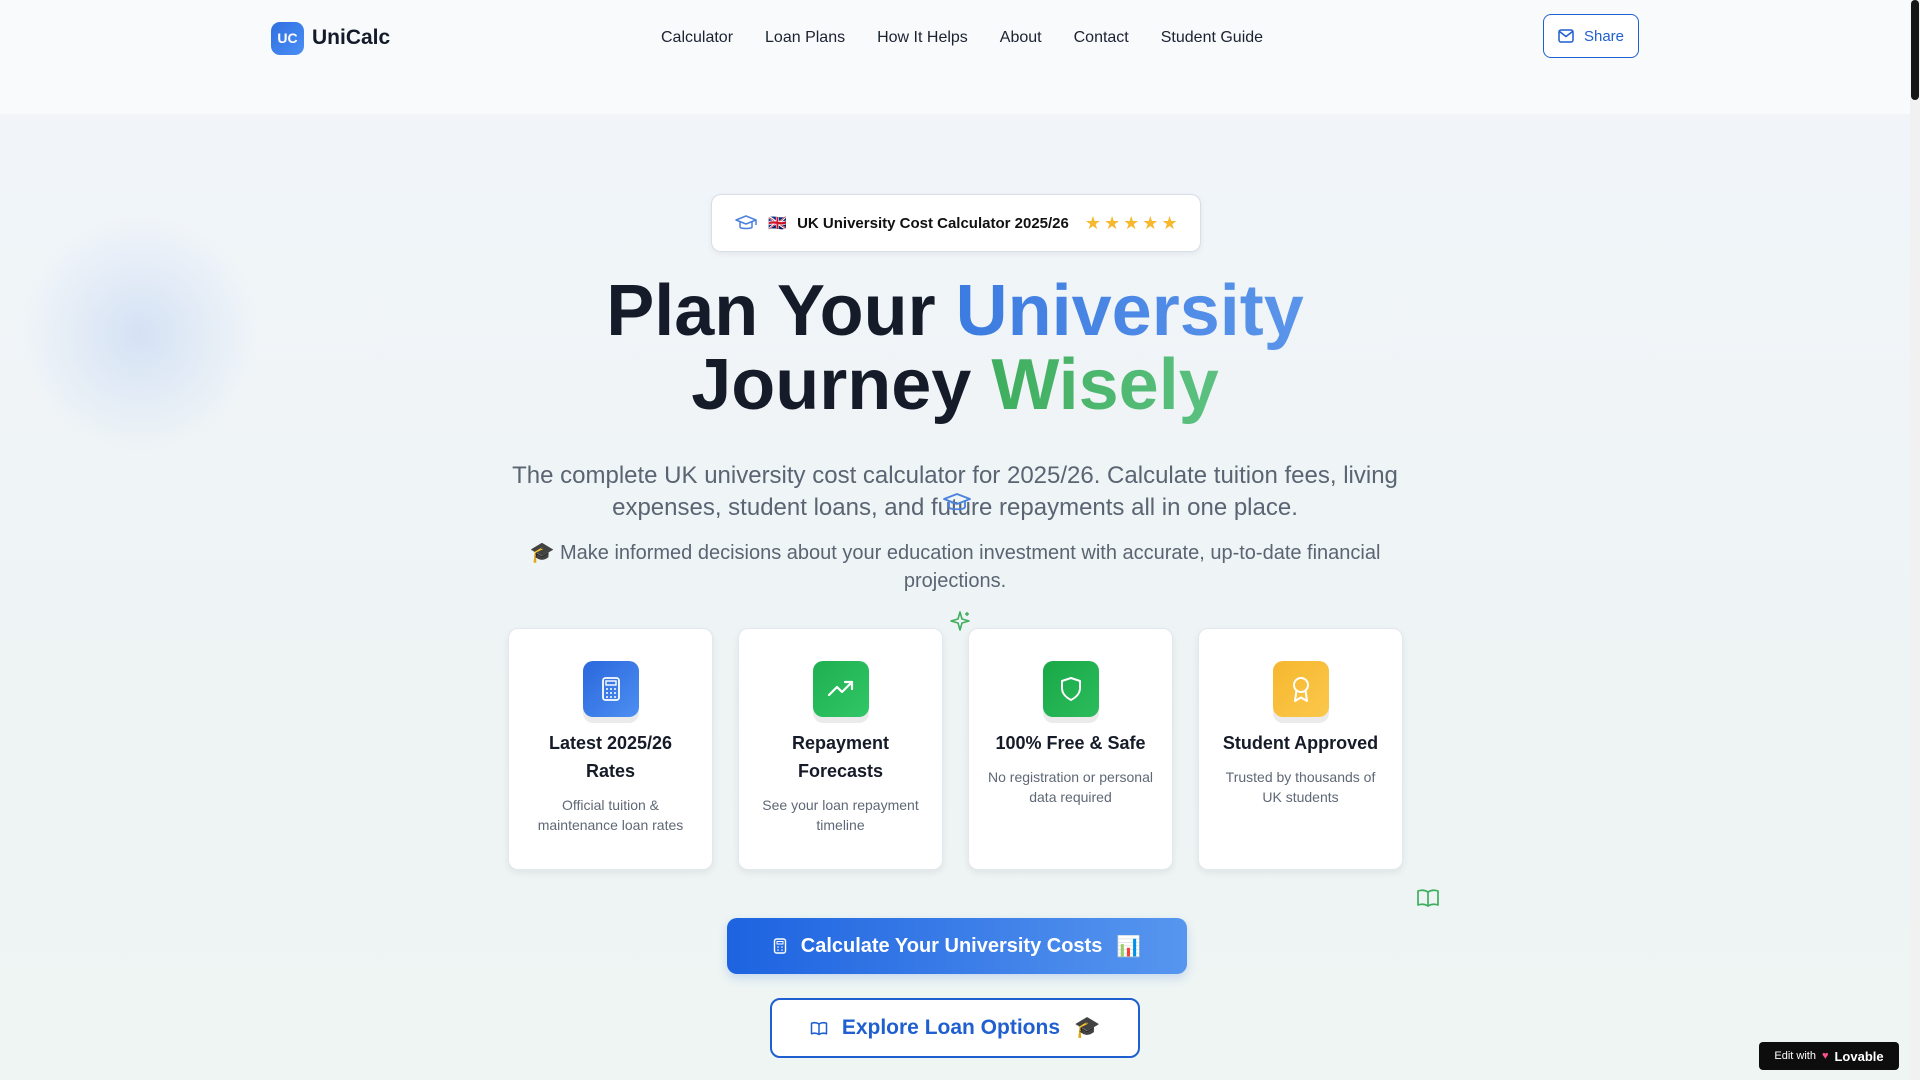 The image size is (1920, 1080). What do you see at coordinates (1101, 38) in the screenshot?
I see `nav-contact: Contact` at bounding box center [1101, 38].